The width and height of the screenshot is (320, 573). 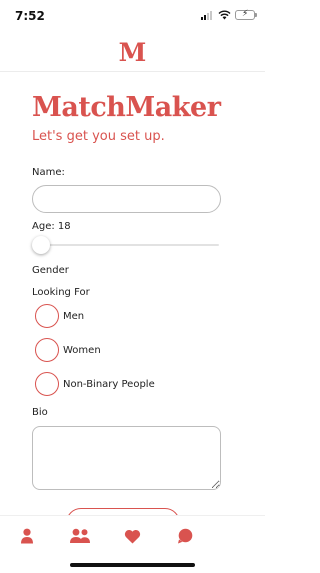 What do you see at coordinates (30, 16) in the screenshot?
I see `status-time: 7:52` at bounding box center [30, 16].